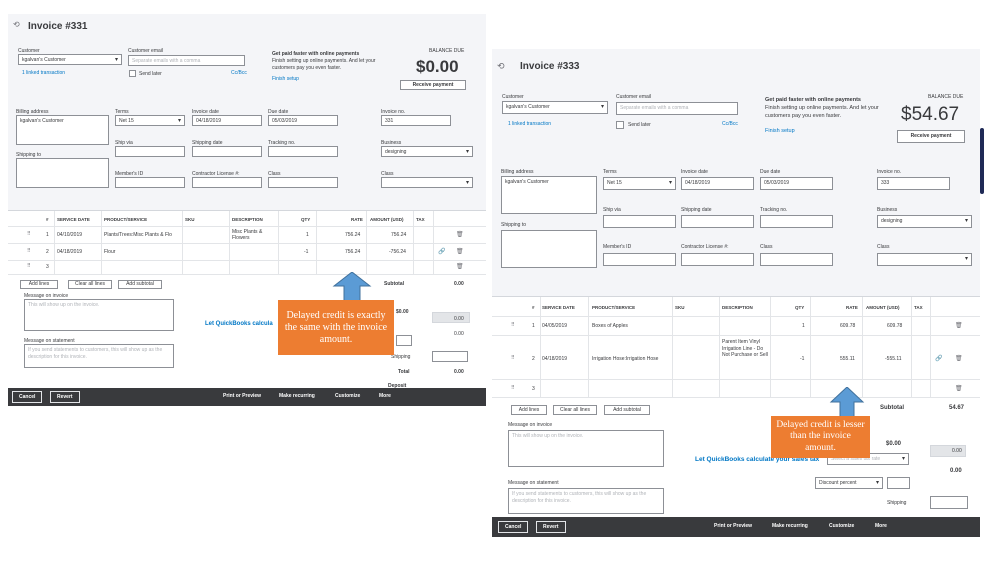 Image resolution: width=999 pixels, height=562 pixels. I want to click on message-invoice-label: Message on invoice, so click(530, 425).